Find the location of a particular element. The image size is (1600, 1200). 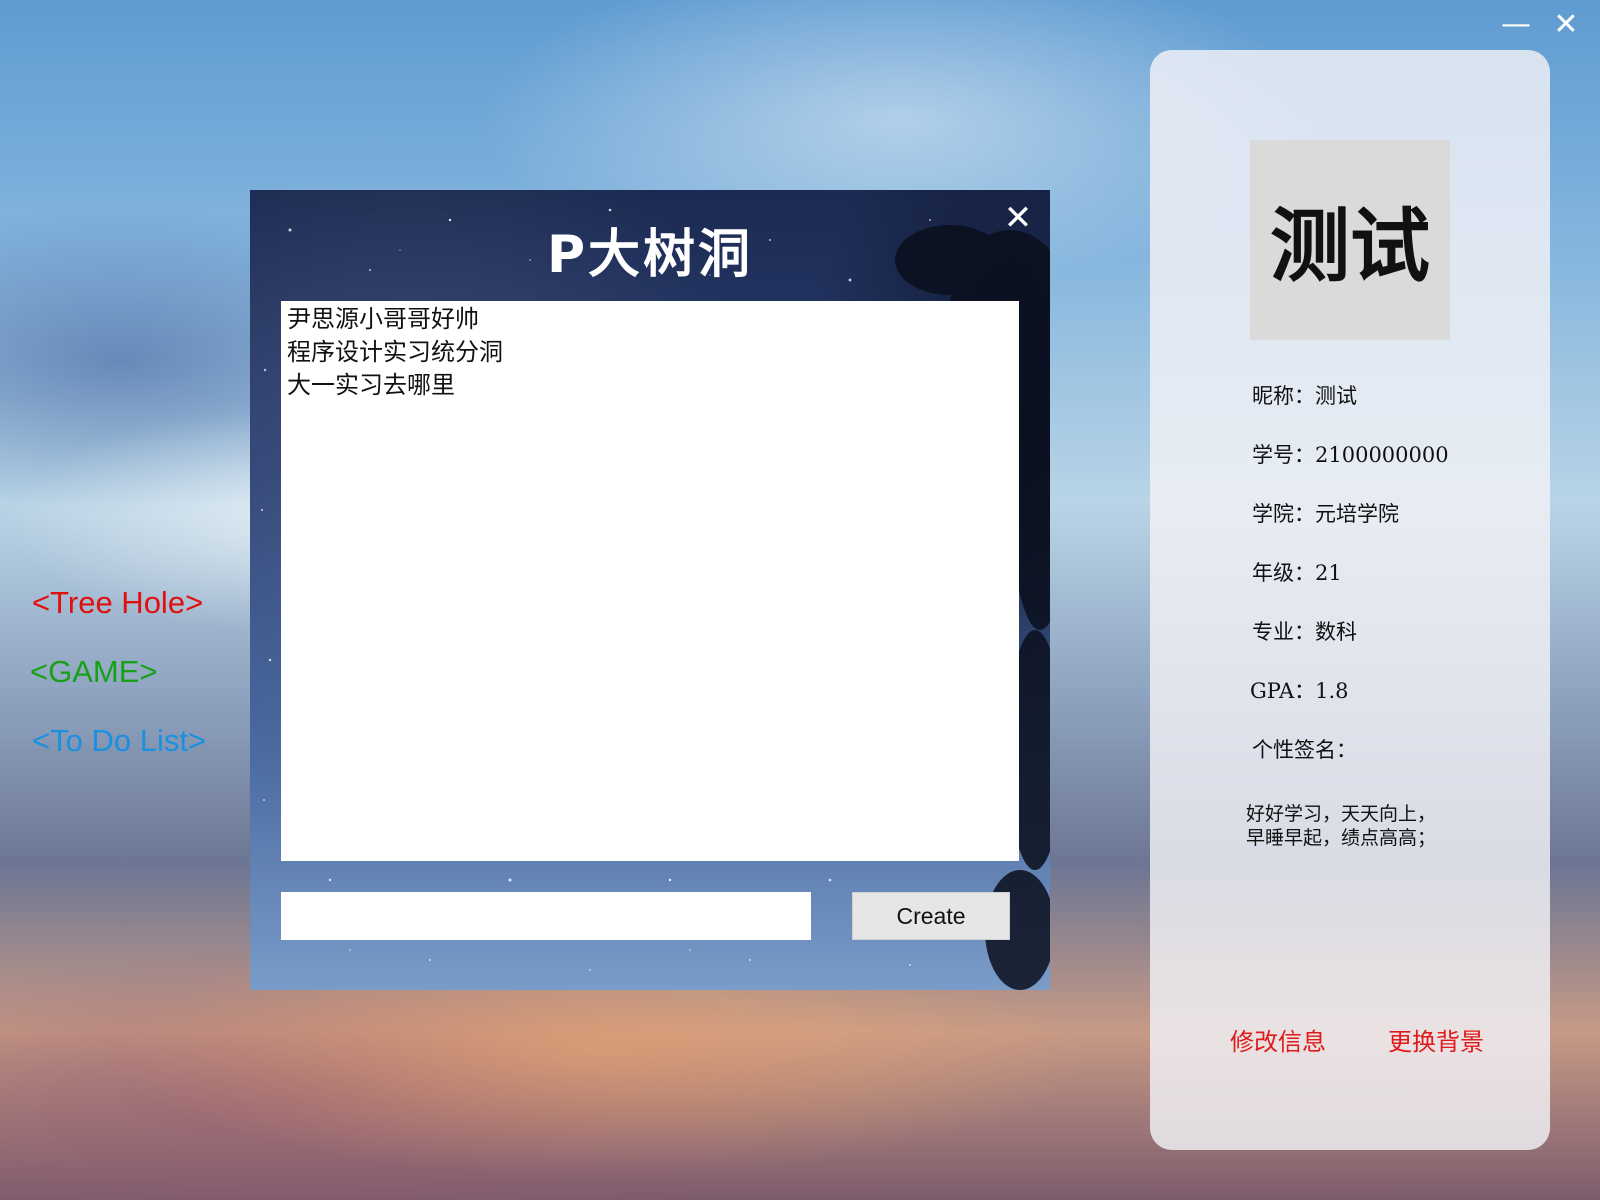

dialog-title: P大树洞 is located at coordinates (650, 255).